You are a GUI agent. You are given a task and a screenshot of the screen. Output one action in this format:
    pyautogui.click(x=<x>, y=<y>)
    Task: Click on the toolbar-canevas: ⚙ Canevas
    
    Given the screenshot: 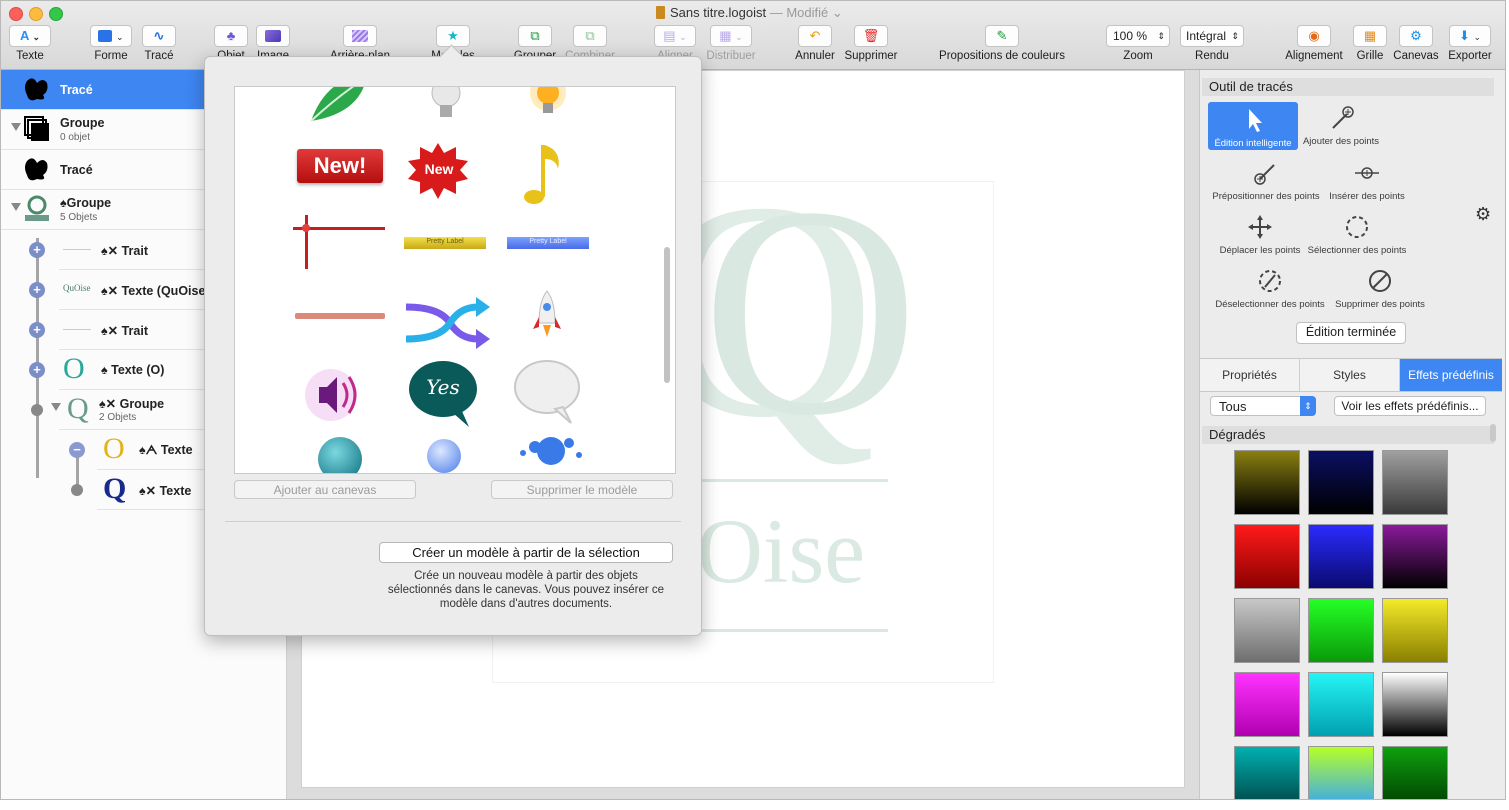 What is the action you would take?
    pyautogui.click(x=1416, y=46)
    